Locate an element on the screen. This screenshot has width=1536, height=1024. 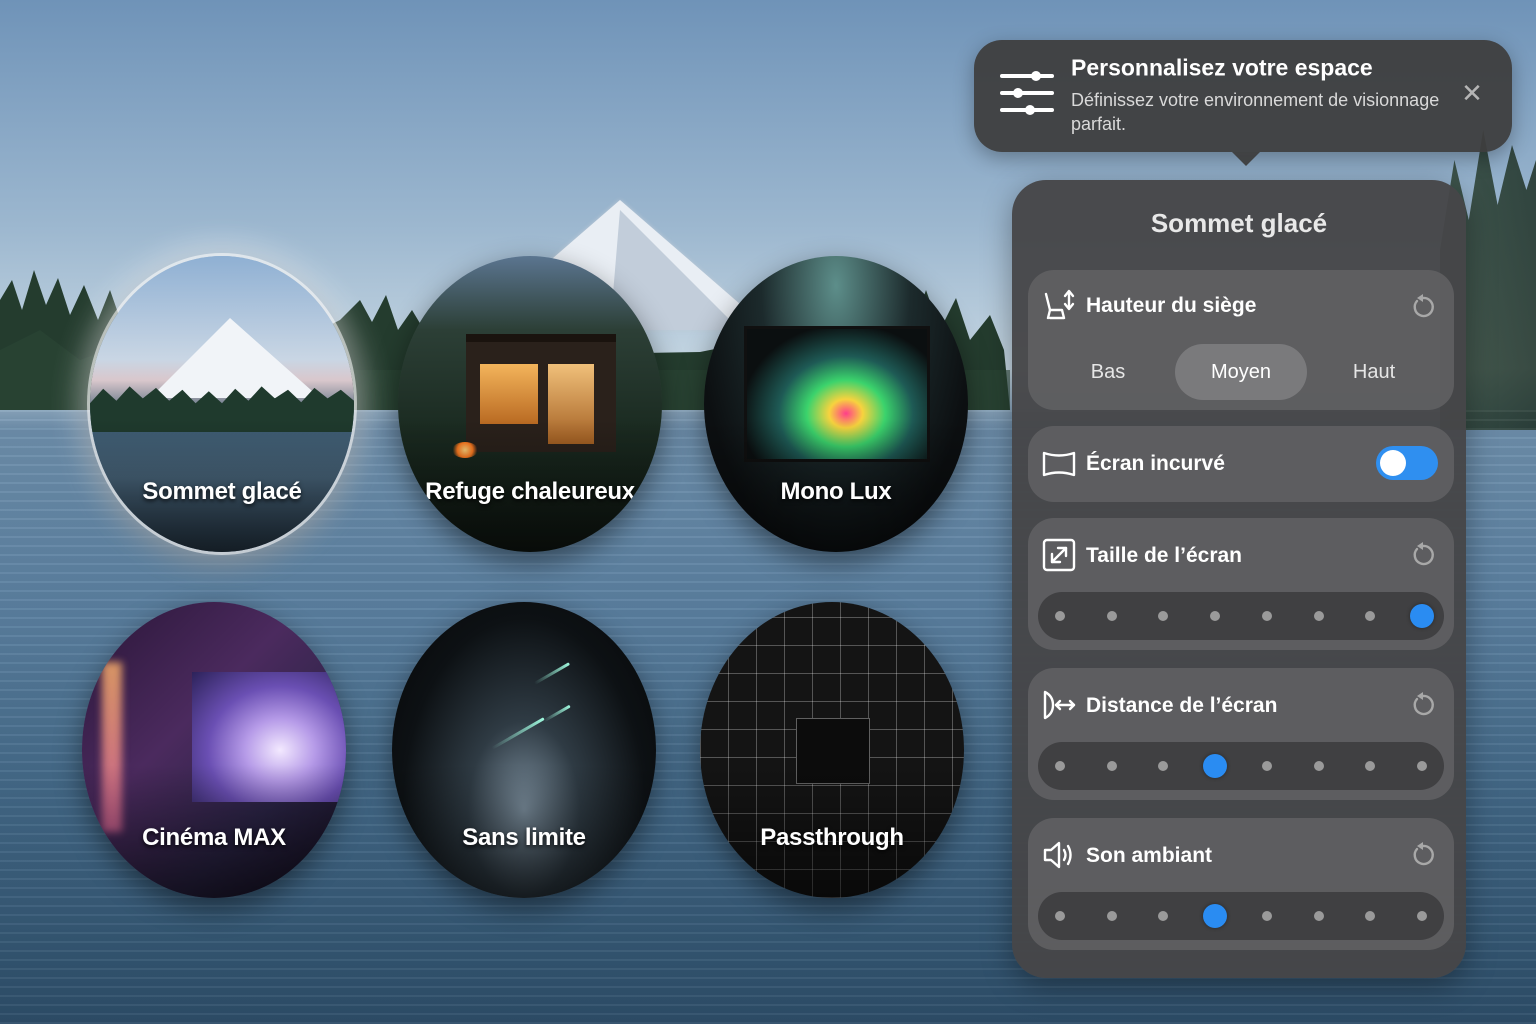
curved-screen-toggle is located at coordinates (1407, 463).